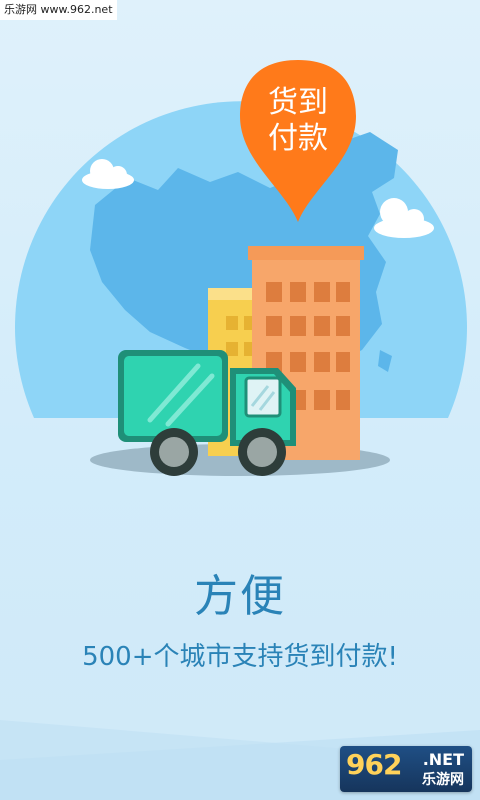 The width and height of the screenshot is (480, 800). Describe the element at coordinates (374, 764) in the screenshot. I see `logo-main-text: 962` at that location.